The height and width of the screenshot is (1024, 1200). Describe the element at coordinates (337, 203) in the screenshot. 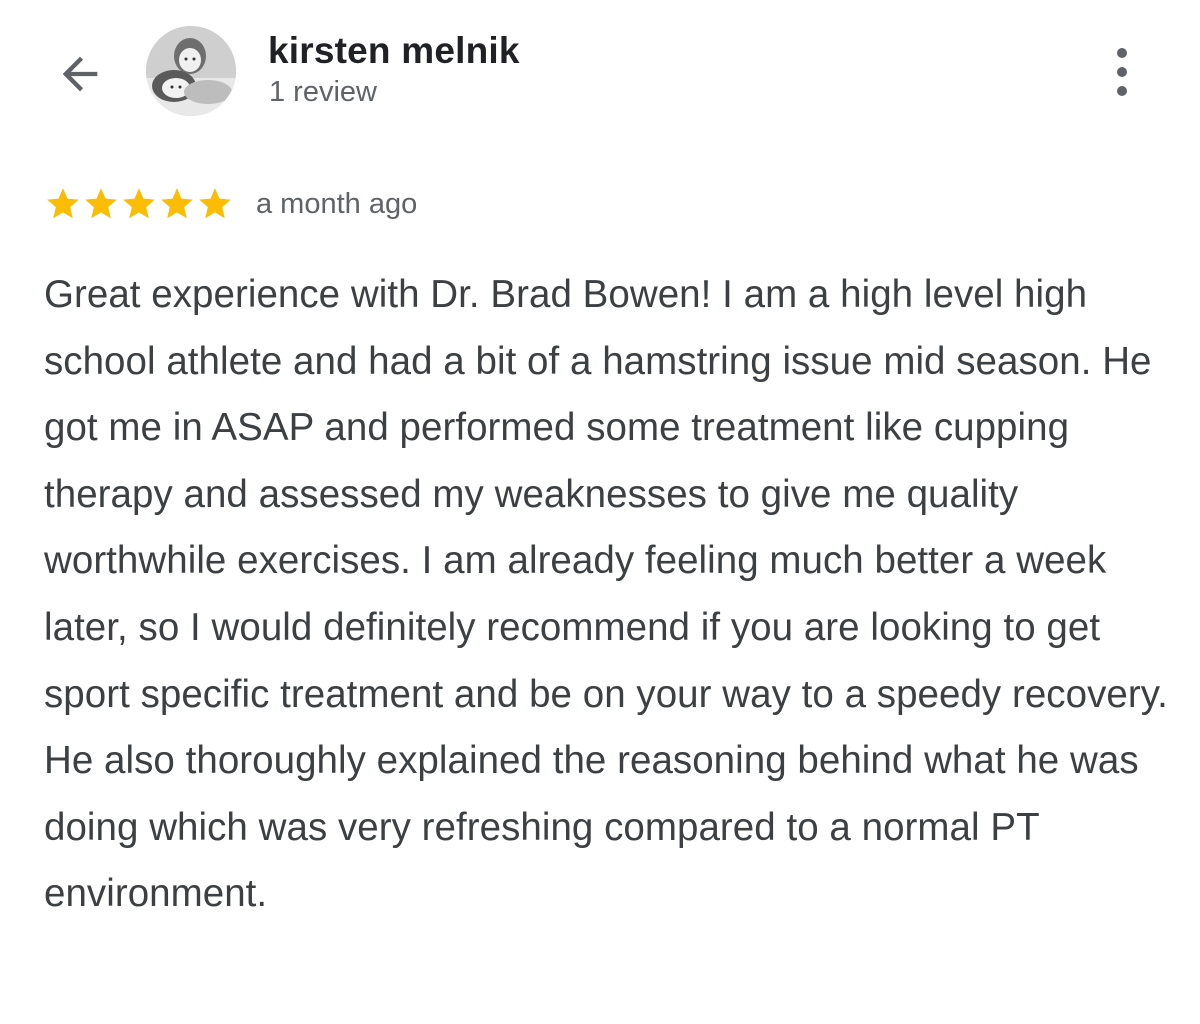

I see `review-date: a month ago` at that location.